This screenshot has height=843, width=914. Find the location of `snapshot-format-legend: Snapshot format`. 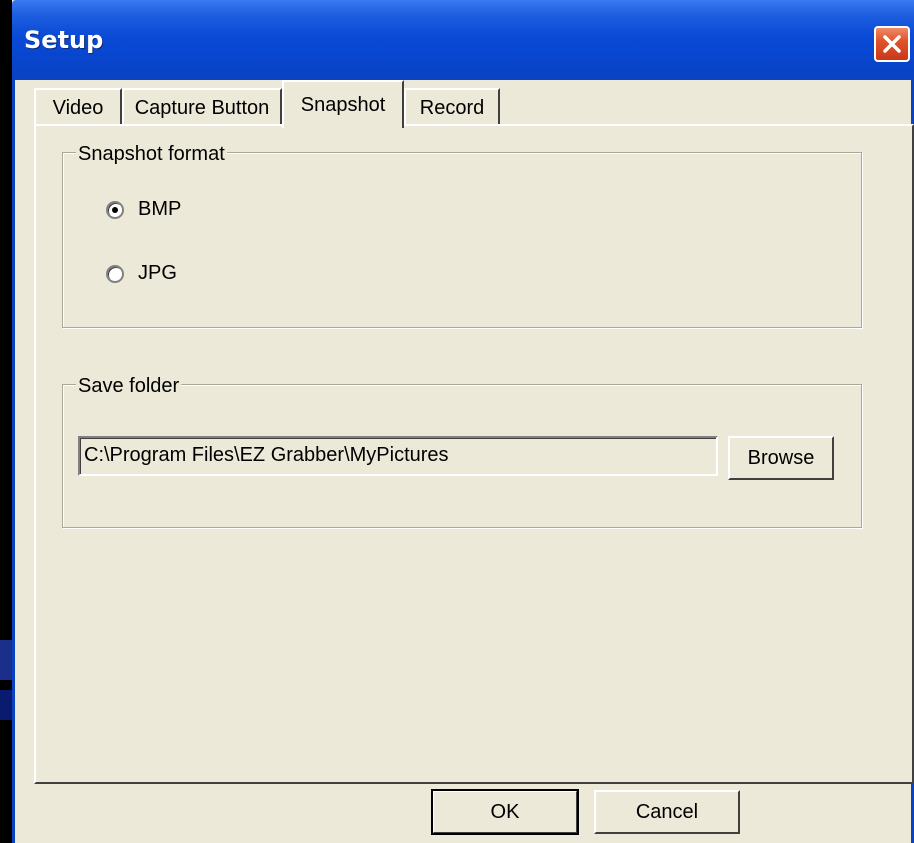

snapshot-format-legend: Snapshot format is located at coordinates (151, 154).